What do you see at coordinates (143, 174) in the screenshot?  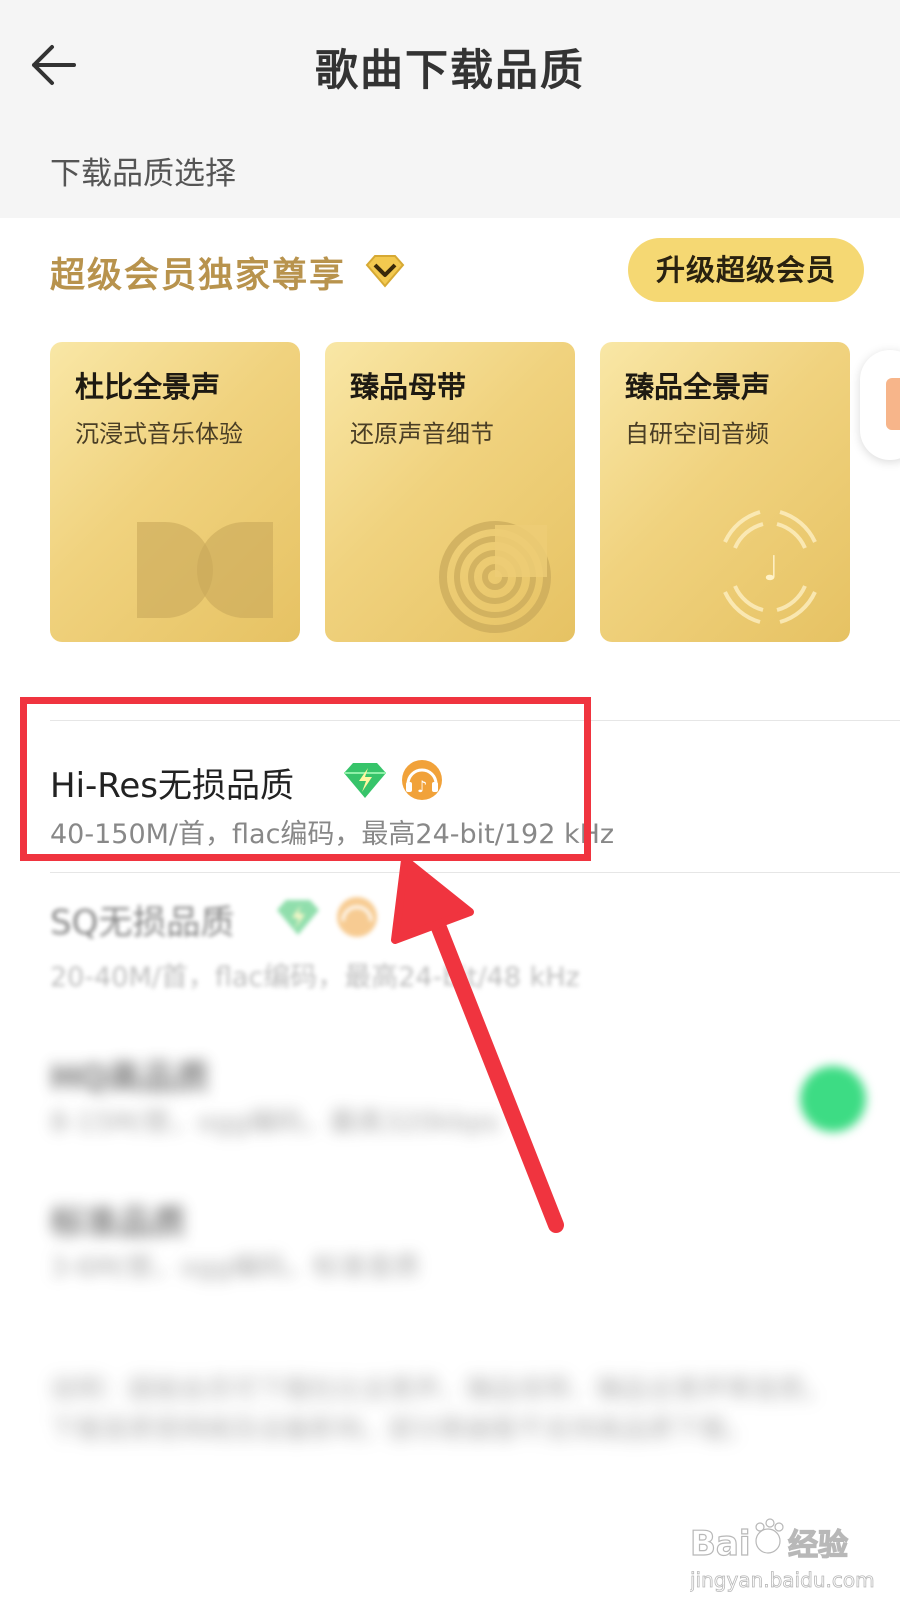 I see `section-label: 下载品质选择` at bounding box center [143, 174].